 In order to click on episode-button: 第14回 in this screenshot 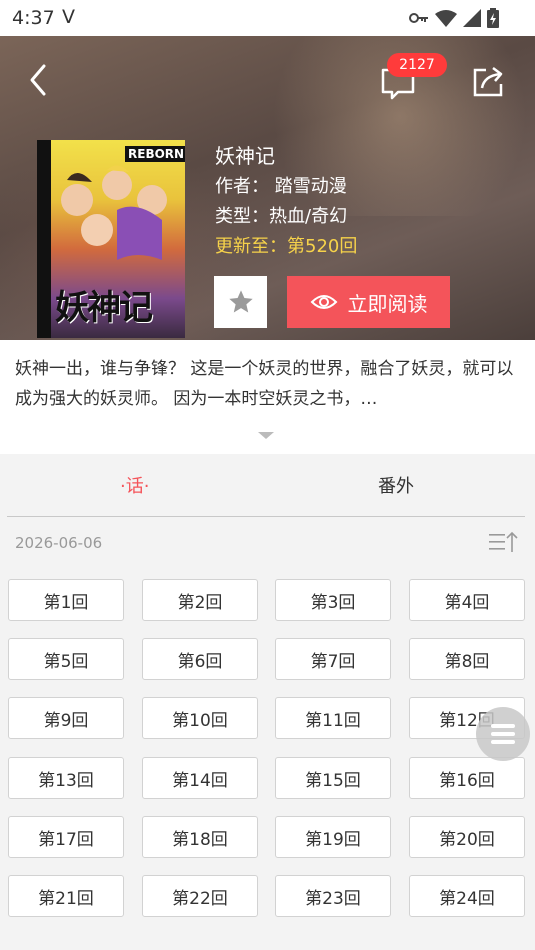, I will do `click(200, 778)`.